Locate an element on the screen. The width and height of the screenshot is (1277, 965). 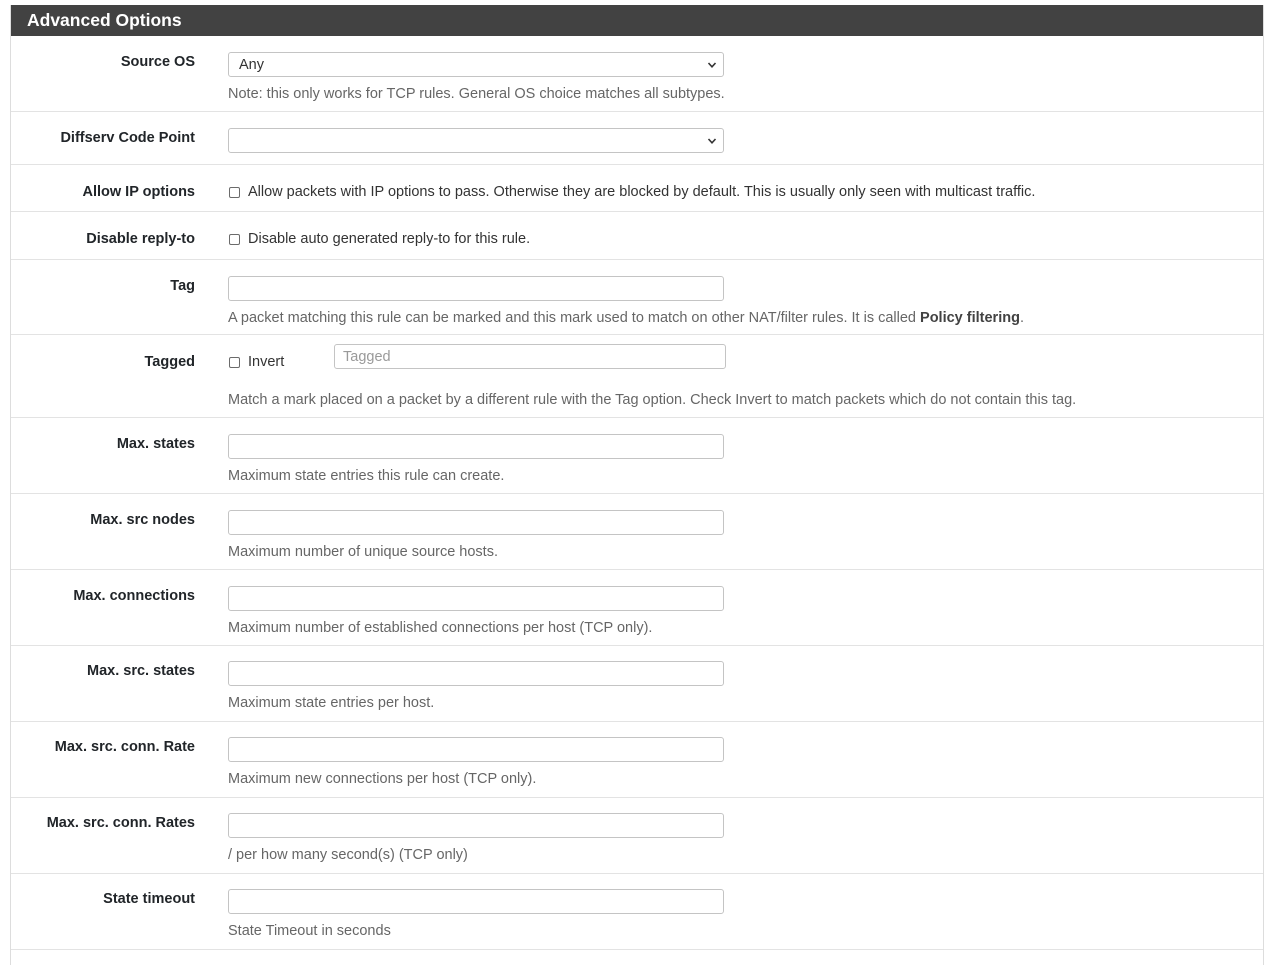
max-connections-input is located at coordinates (476, 598).